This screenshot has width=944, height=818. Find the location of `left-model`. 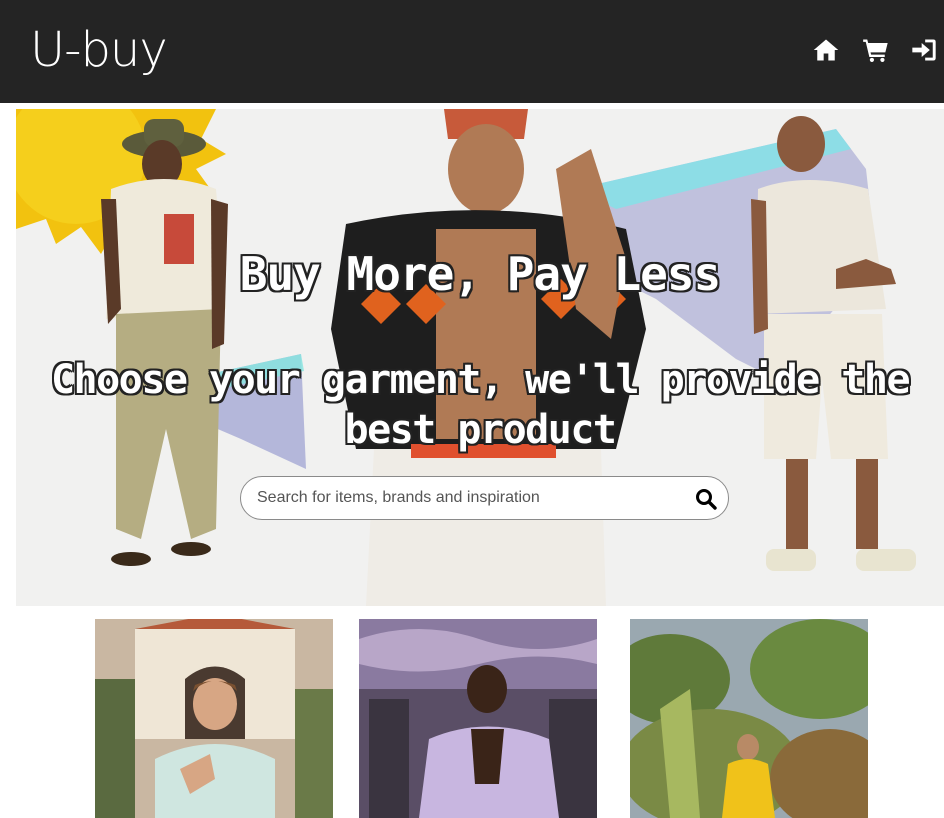

left-model is located at coordinates (164, 342).